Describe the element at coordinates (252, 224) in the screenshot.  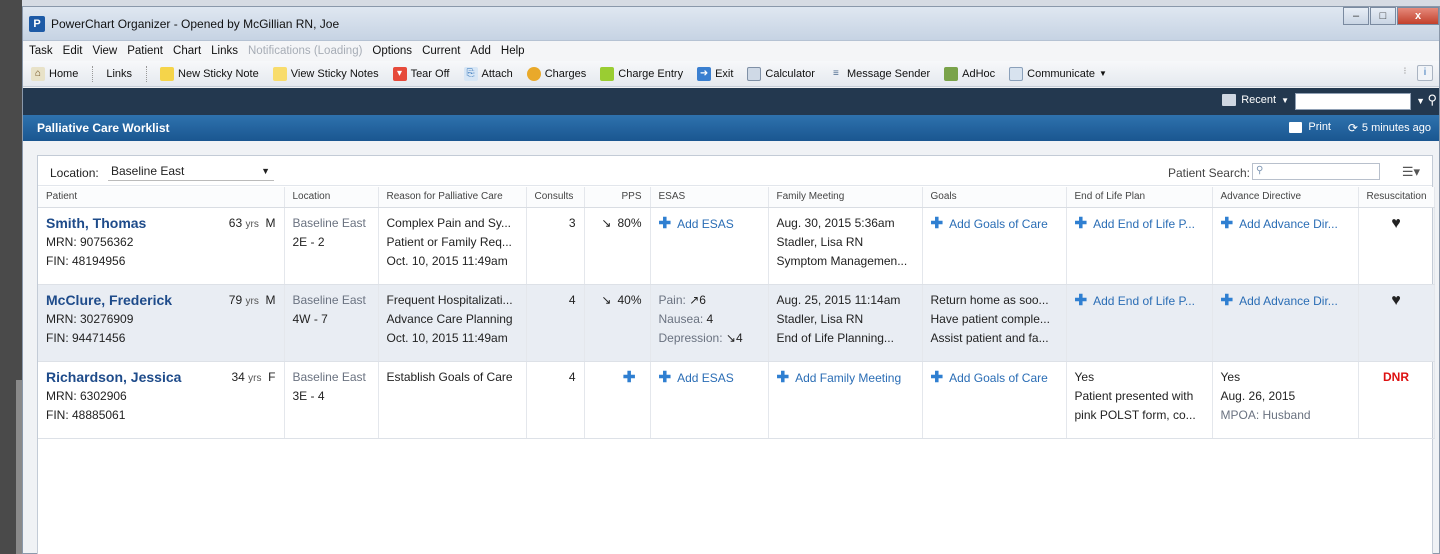
I see `age-unit: yrs` at that location.